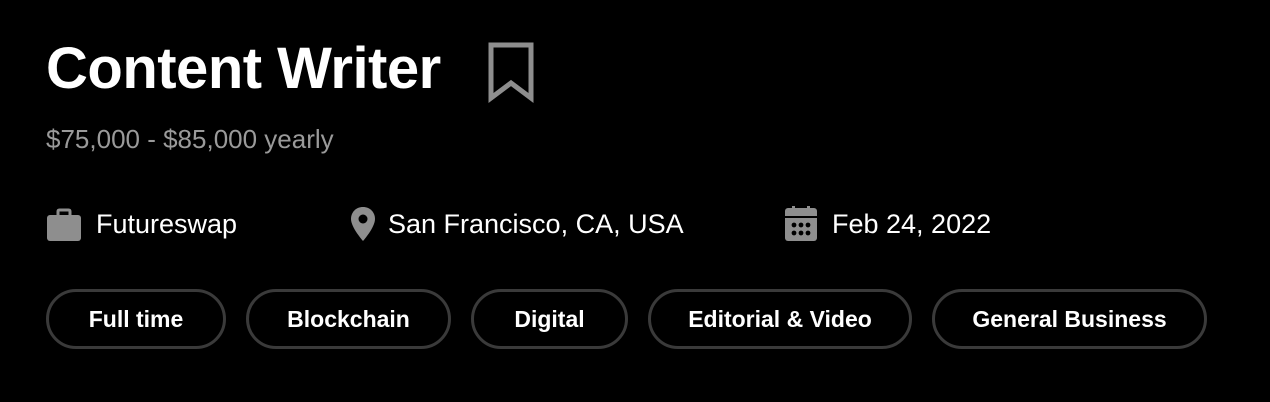  I want to click on tag-full-time: Full time, so click(136, 319).